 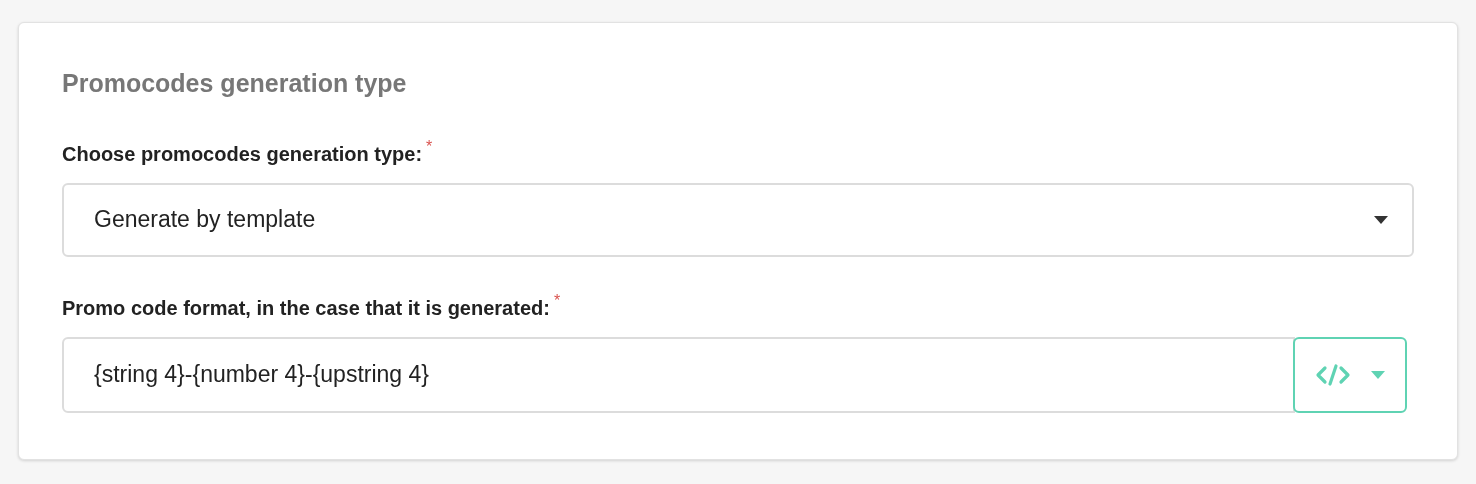 What do you see at coordinates (678, 374) in the screenshot?
I see `input-field: {string 4}-{number 4}-{upstring 4}` at bounding box center [678, 374].